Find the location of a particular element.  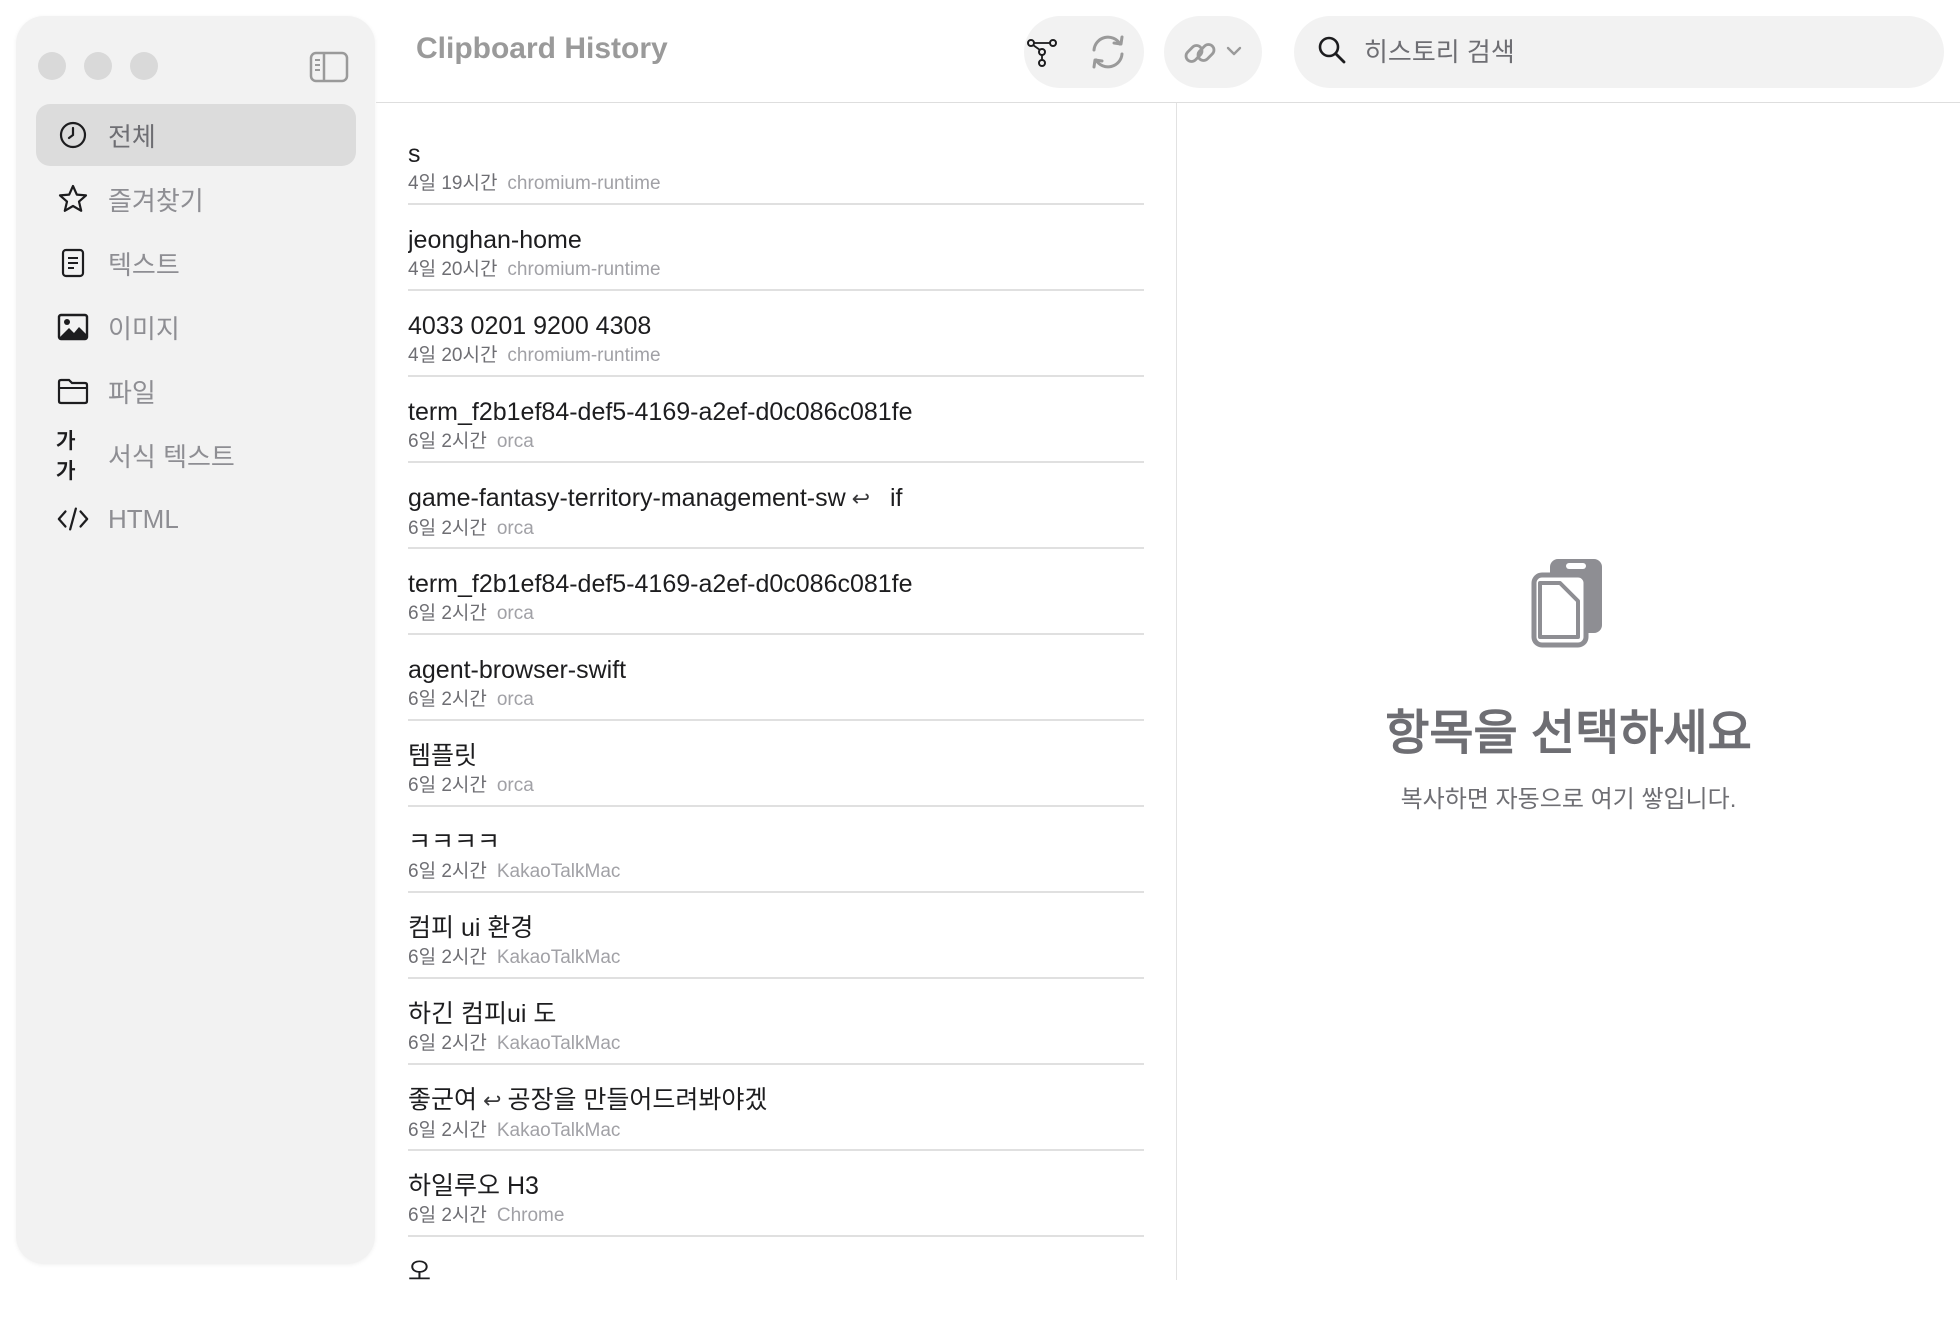

window-title: Clipboard History is located at coordinates (542, 48).